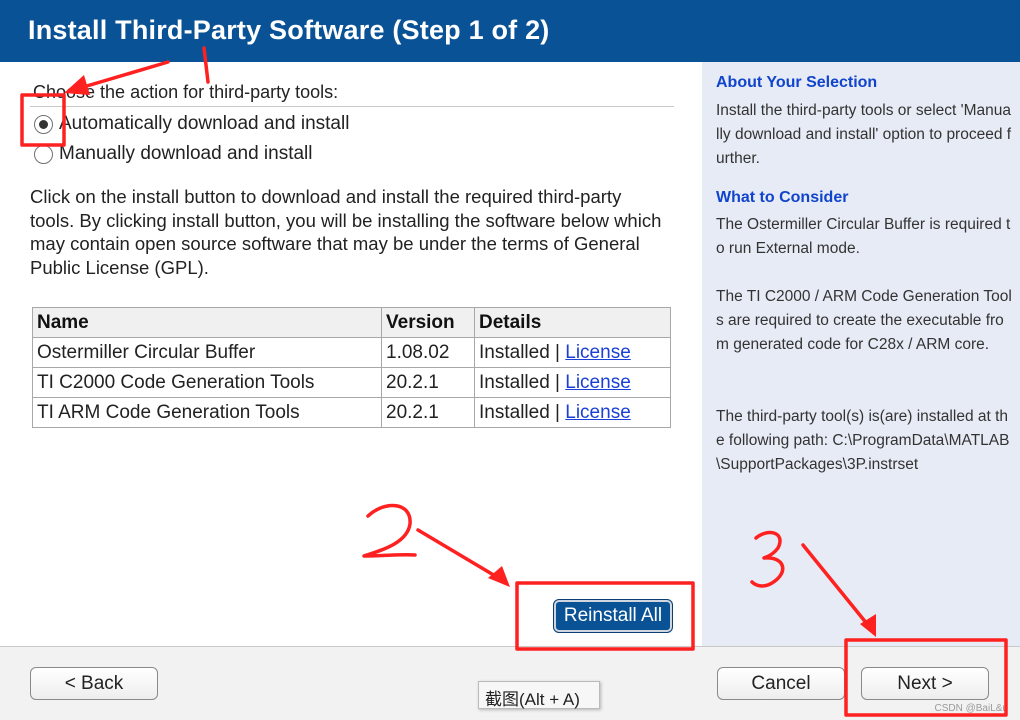 This screenshot has width=1020, height=720. What do you see at coordinates (186, 92) in the screenshot?
I see `action-prompt: Choose the action for third-party tools:` at bounding box center [186, 92].